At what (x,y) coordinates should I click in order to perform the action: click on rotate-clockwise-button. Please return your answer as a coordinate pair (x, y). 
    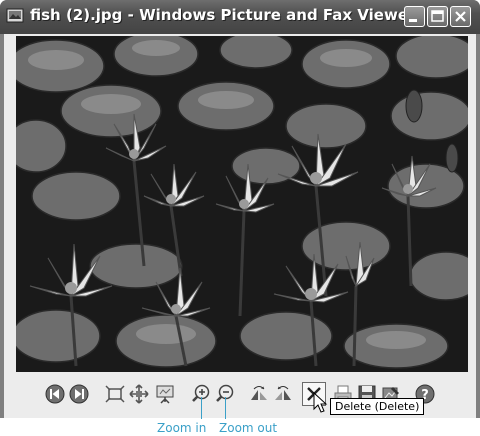
    Looking at the image, I should click on (259, 394).